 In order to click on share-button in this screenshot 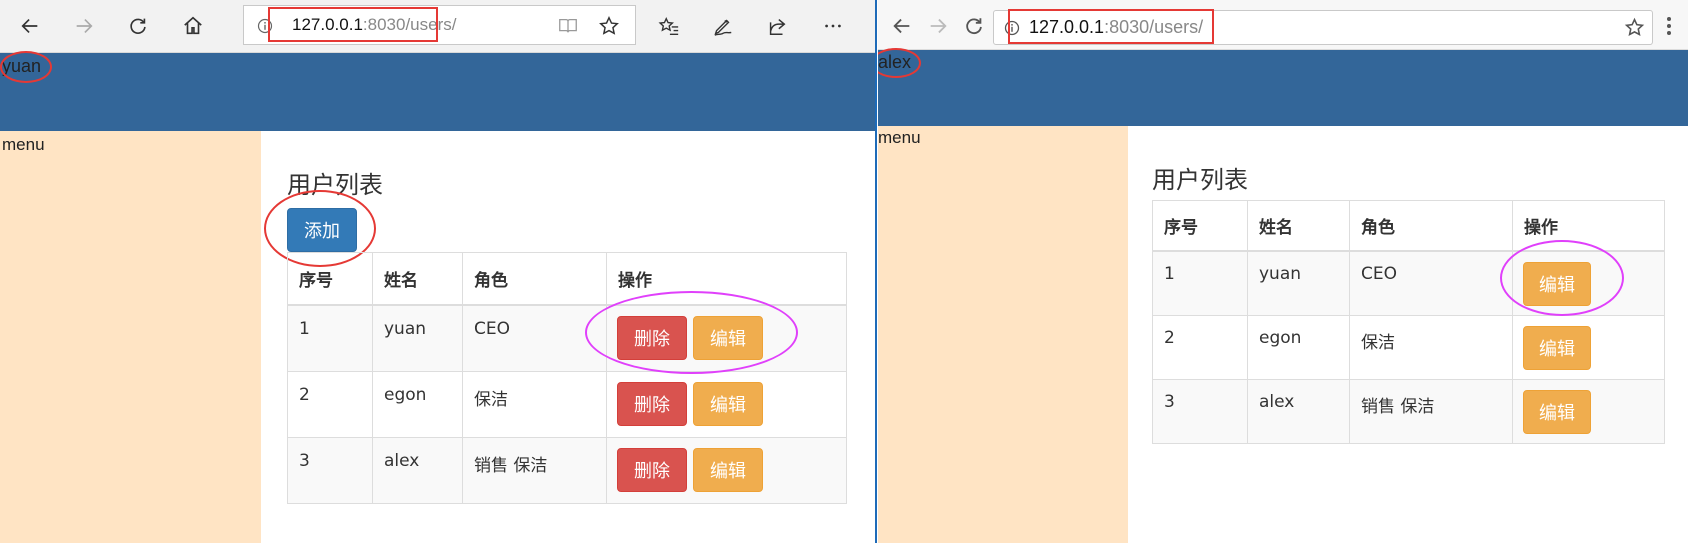, I will do `click(777, 26)`.